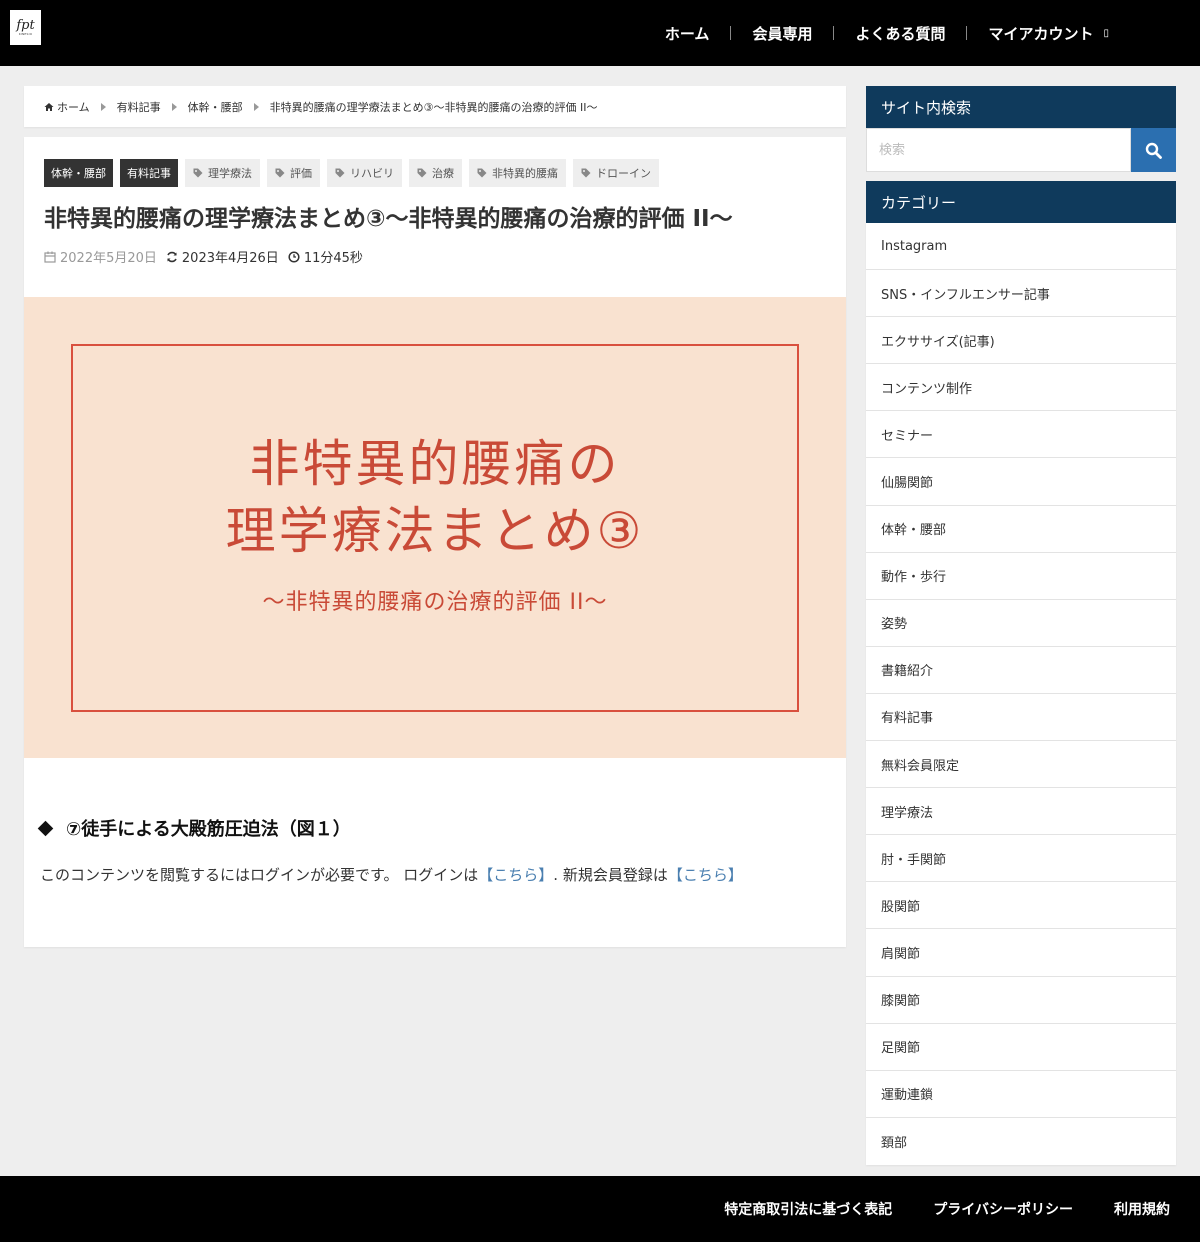  I want to click on nav-members: 会員専用, so click(782, 33).